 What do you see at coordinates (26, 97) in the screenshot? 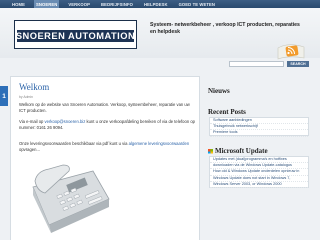
I see `post-byline: by Admin` at bounding box center [26, 97].